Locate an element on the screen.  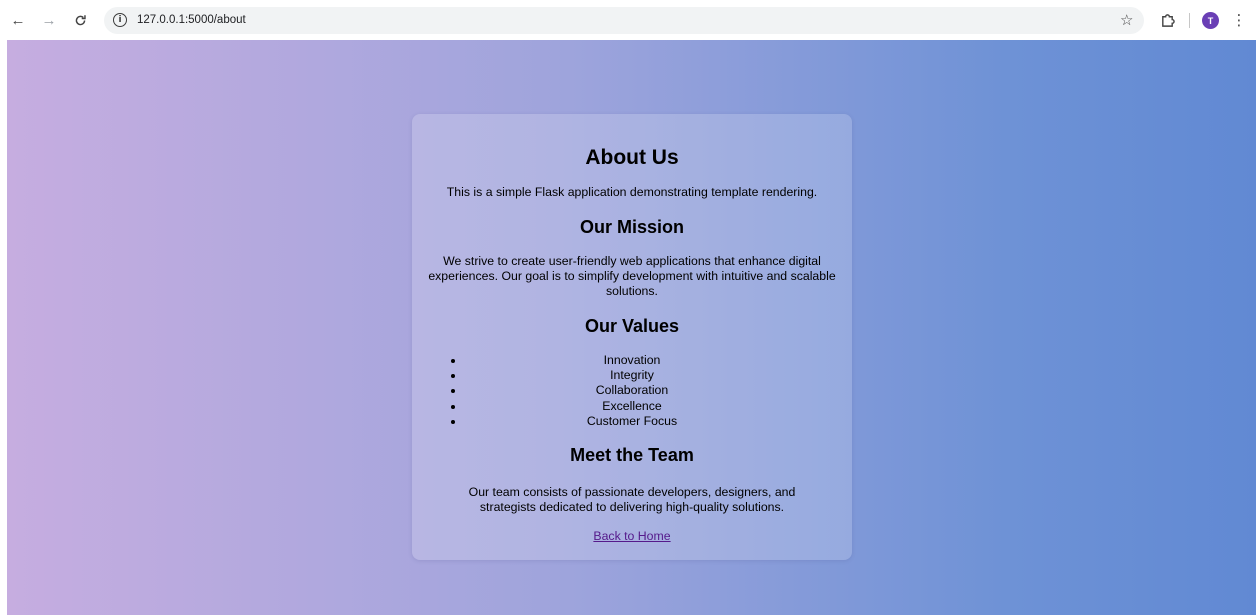
list-item: Excellence is located at coordinates (632, 406).